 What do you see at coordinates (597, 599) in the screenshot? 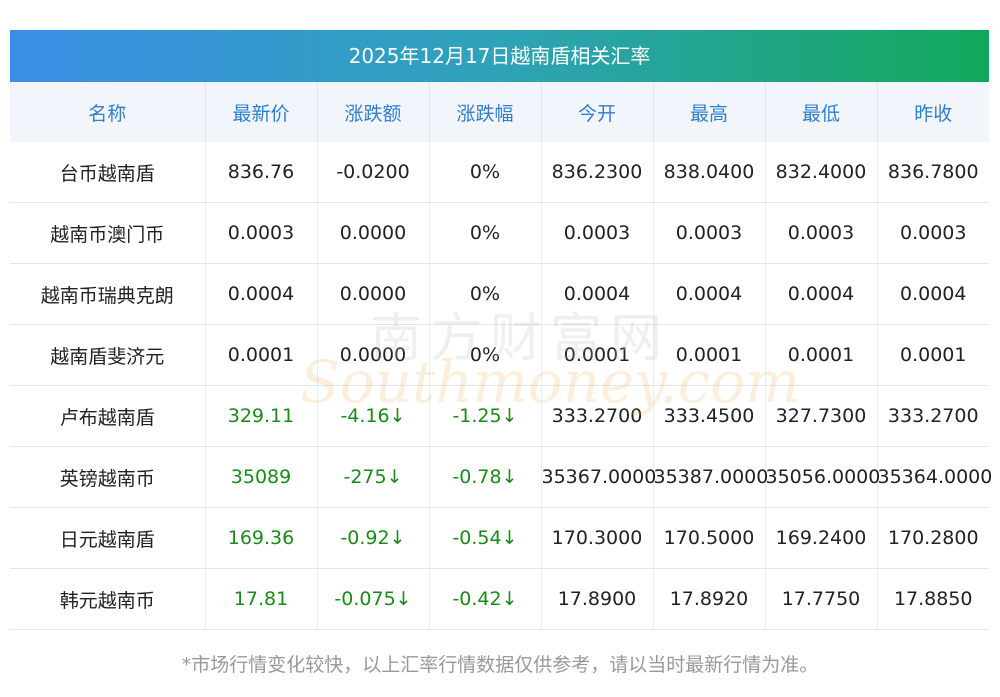
I see `cell-open: 17.8900` at bounding box center [597, 599].